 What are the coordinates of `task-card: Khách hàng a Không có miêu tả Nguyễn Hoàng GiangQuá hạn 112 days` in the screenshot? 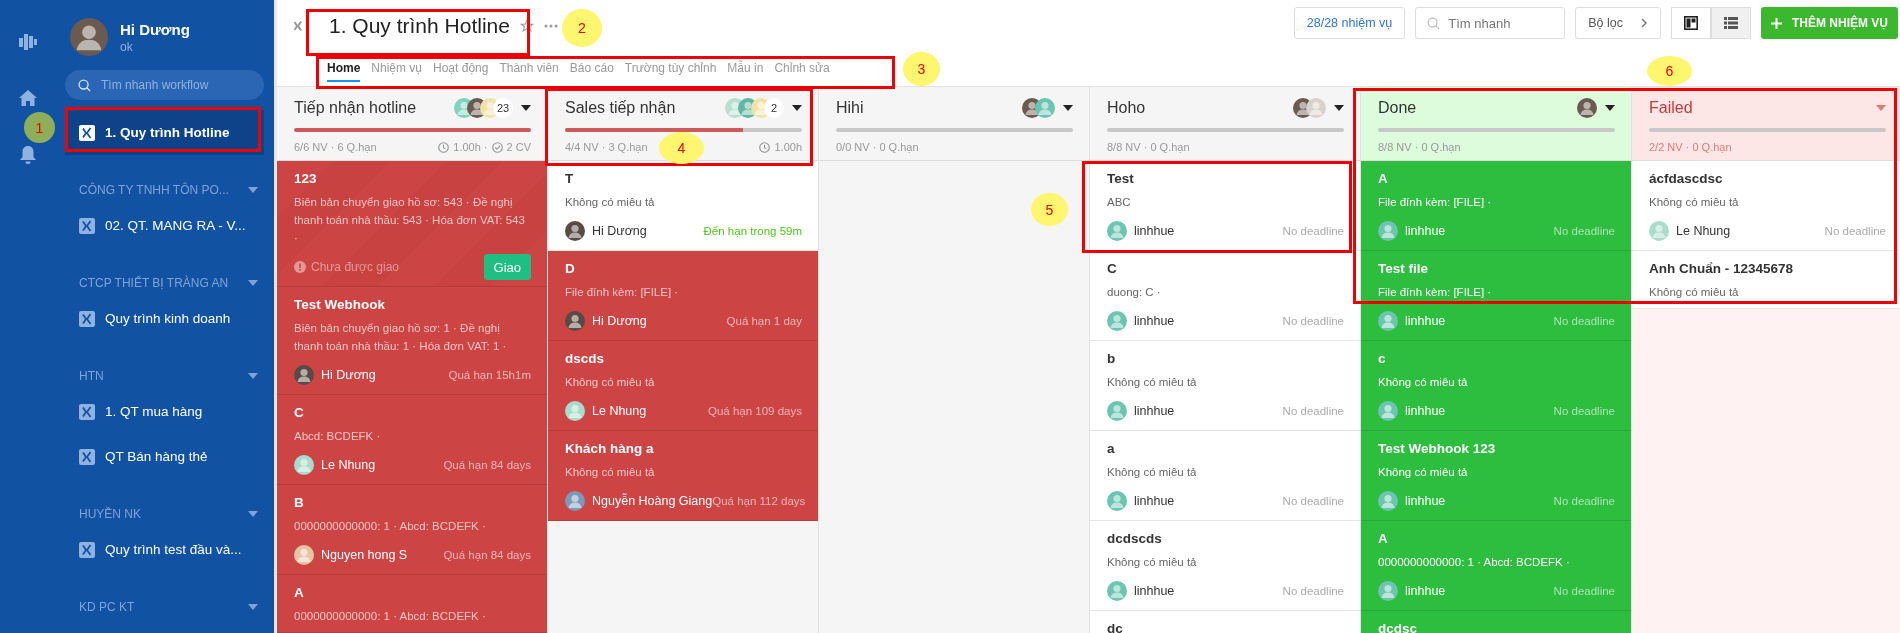 It's located at (683, 476).